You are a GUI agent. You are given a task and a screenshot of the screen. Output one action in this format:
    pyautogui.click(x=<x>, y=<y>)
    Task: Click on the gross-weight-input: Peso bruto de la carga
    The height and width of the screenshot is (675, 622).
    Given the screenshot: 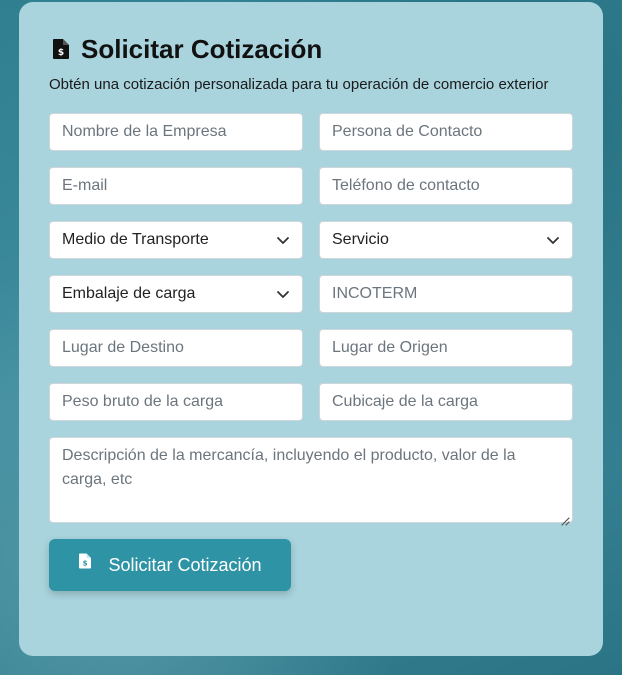 What is the action you would take?
    pyautogui.click(x=176, y=402)
    